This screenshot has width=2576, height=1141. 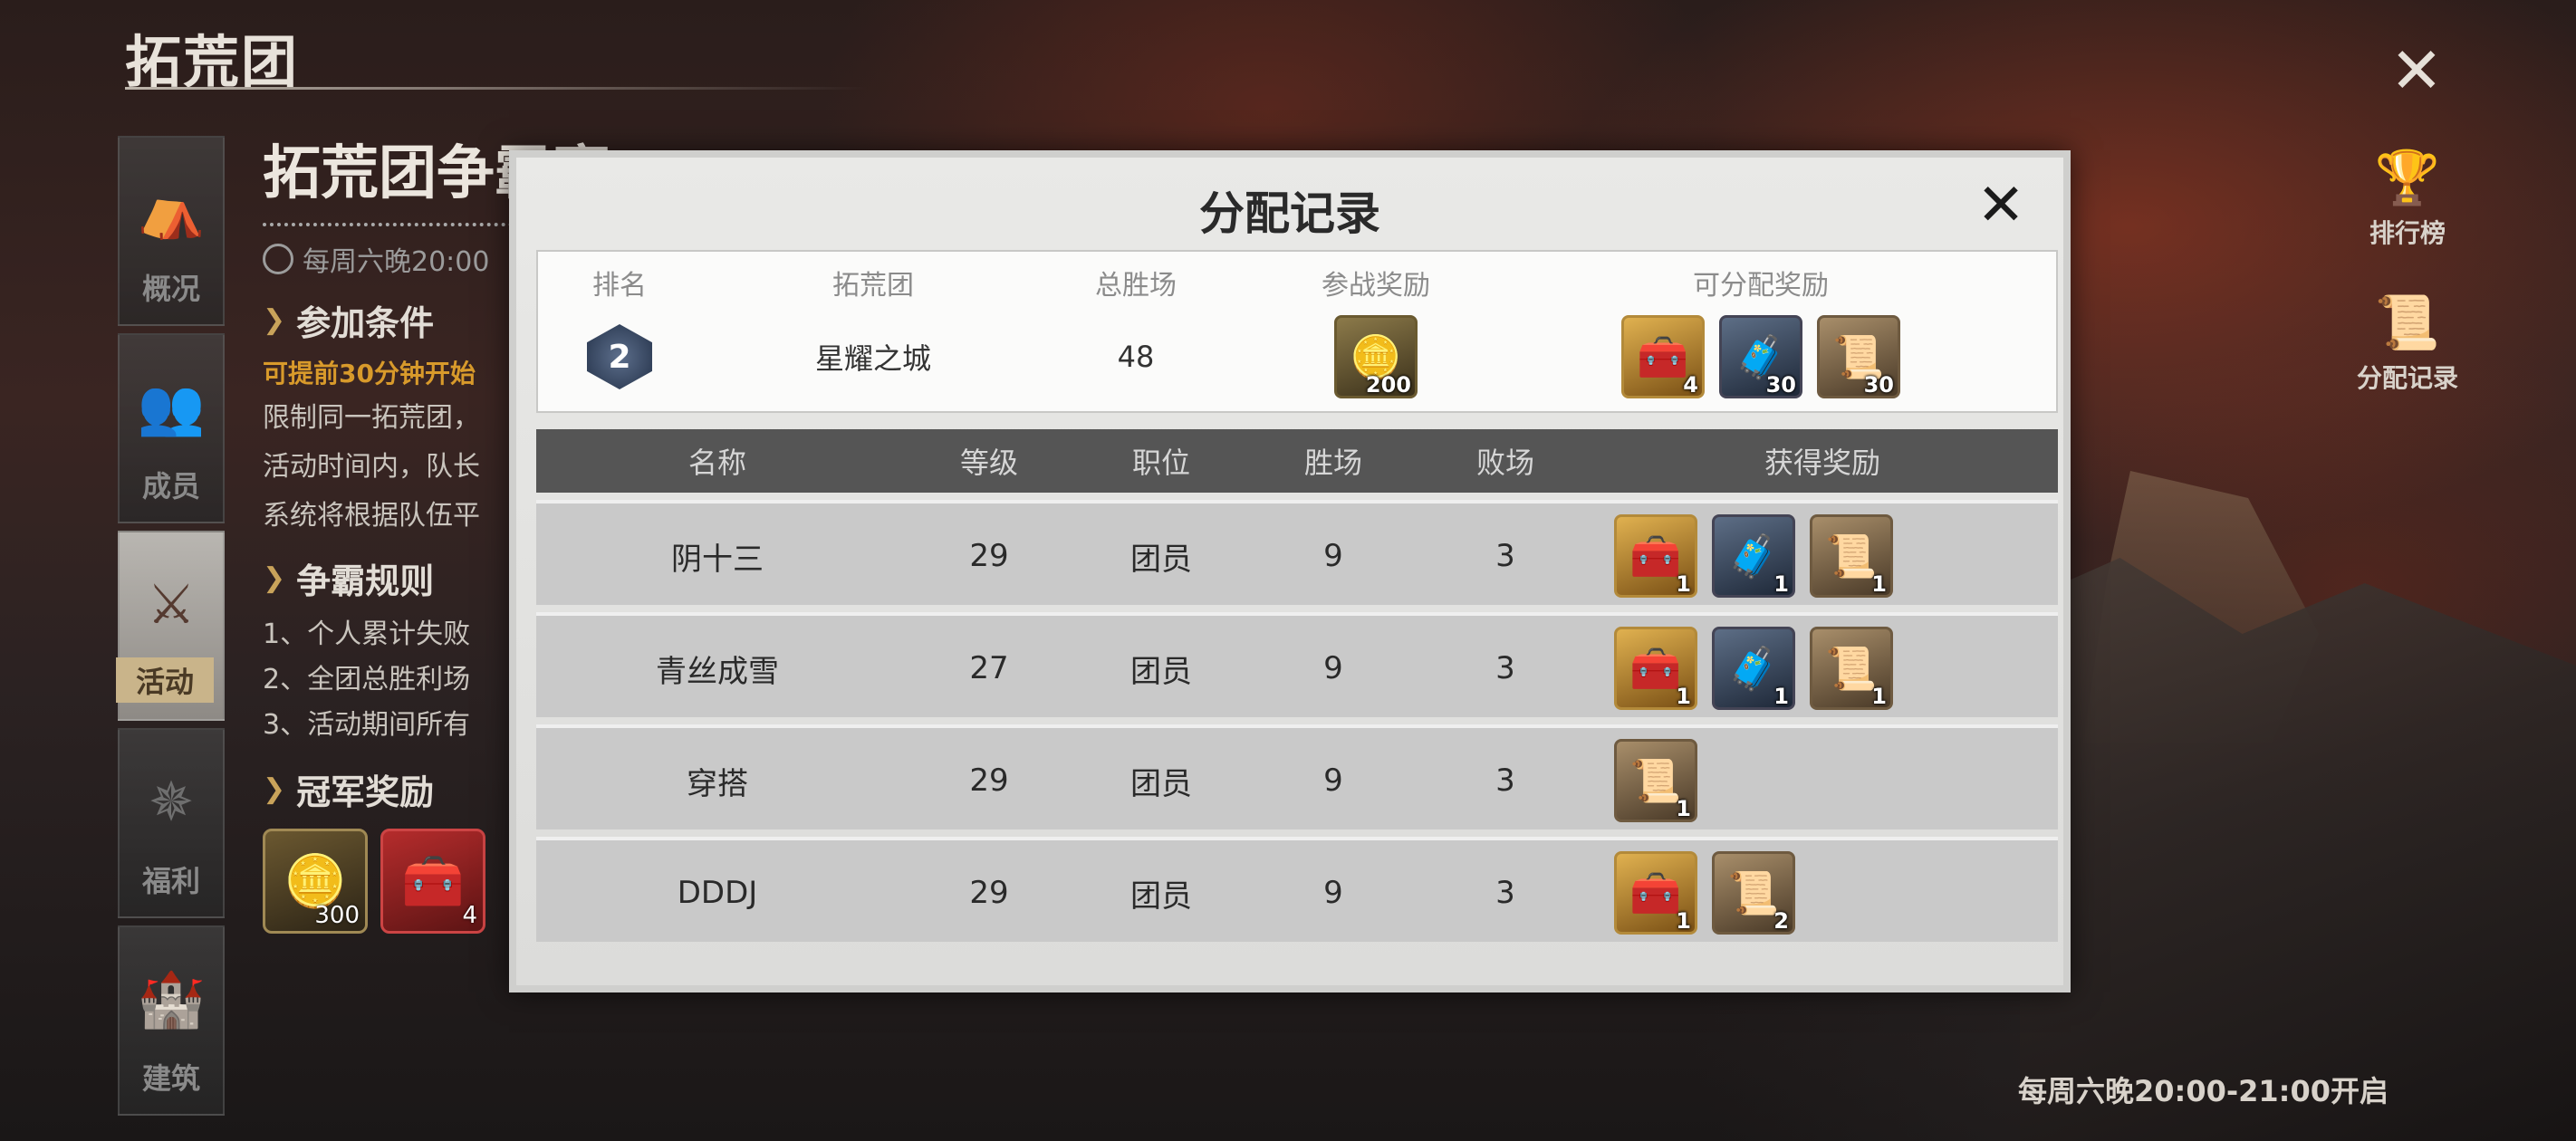 What do you see at coordinates (171, 605) in the screenshot?
I see `crossed-swords-icon: ⚔` at bounding box center [171, 605].